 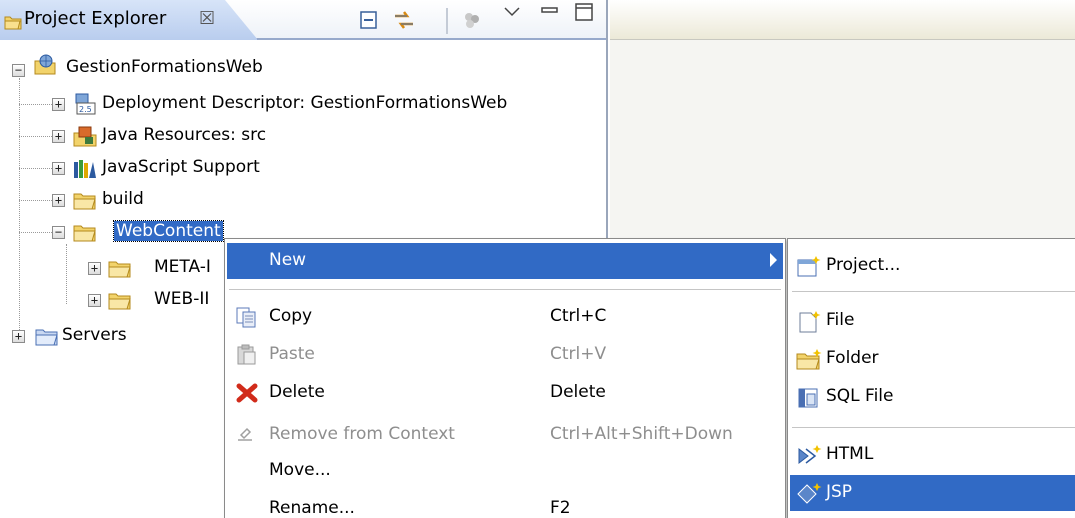 I want to click on menu-item-label: Paste, so click(x=292, y=354).